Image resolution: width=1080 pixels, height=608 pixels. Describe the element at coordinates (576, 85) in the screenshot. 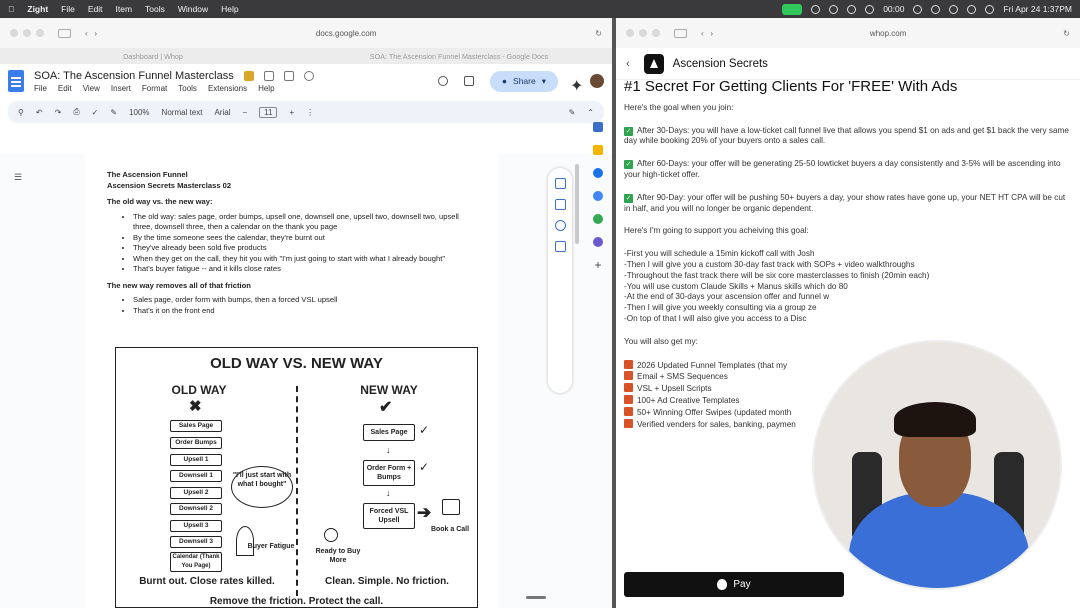

I see `gemini-icon: ✦` at that location.